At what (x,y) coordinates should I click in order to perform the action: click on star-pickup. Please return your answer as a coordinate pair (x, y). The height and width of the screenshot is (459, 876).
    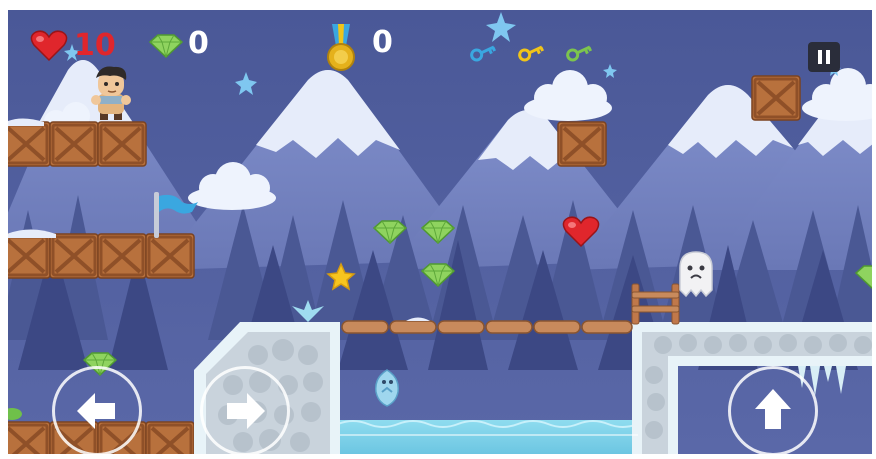
    Looking at the image, I should click on (341, 276).